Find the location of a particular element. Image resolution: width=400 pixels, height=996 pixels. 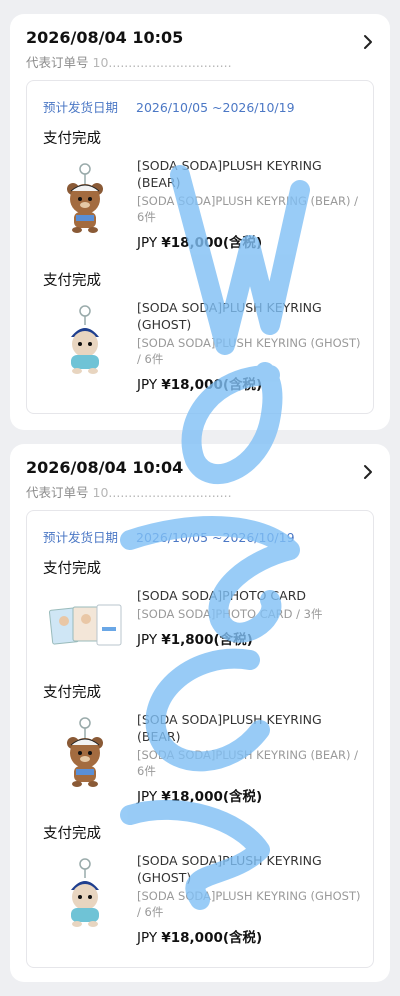

order-date: 2026/08/04 10:05 is located at coordinates (105, 37).